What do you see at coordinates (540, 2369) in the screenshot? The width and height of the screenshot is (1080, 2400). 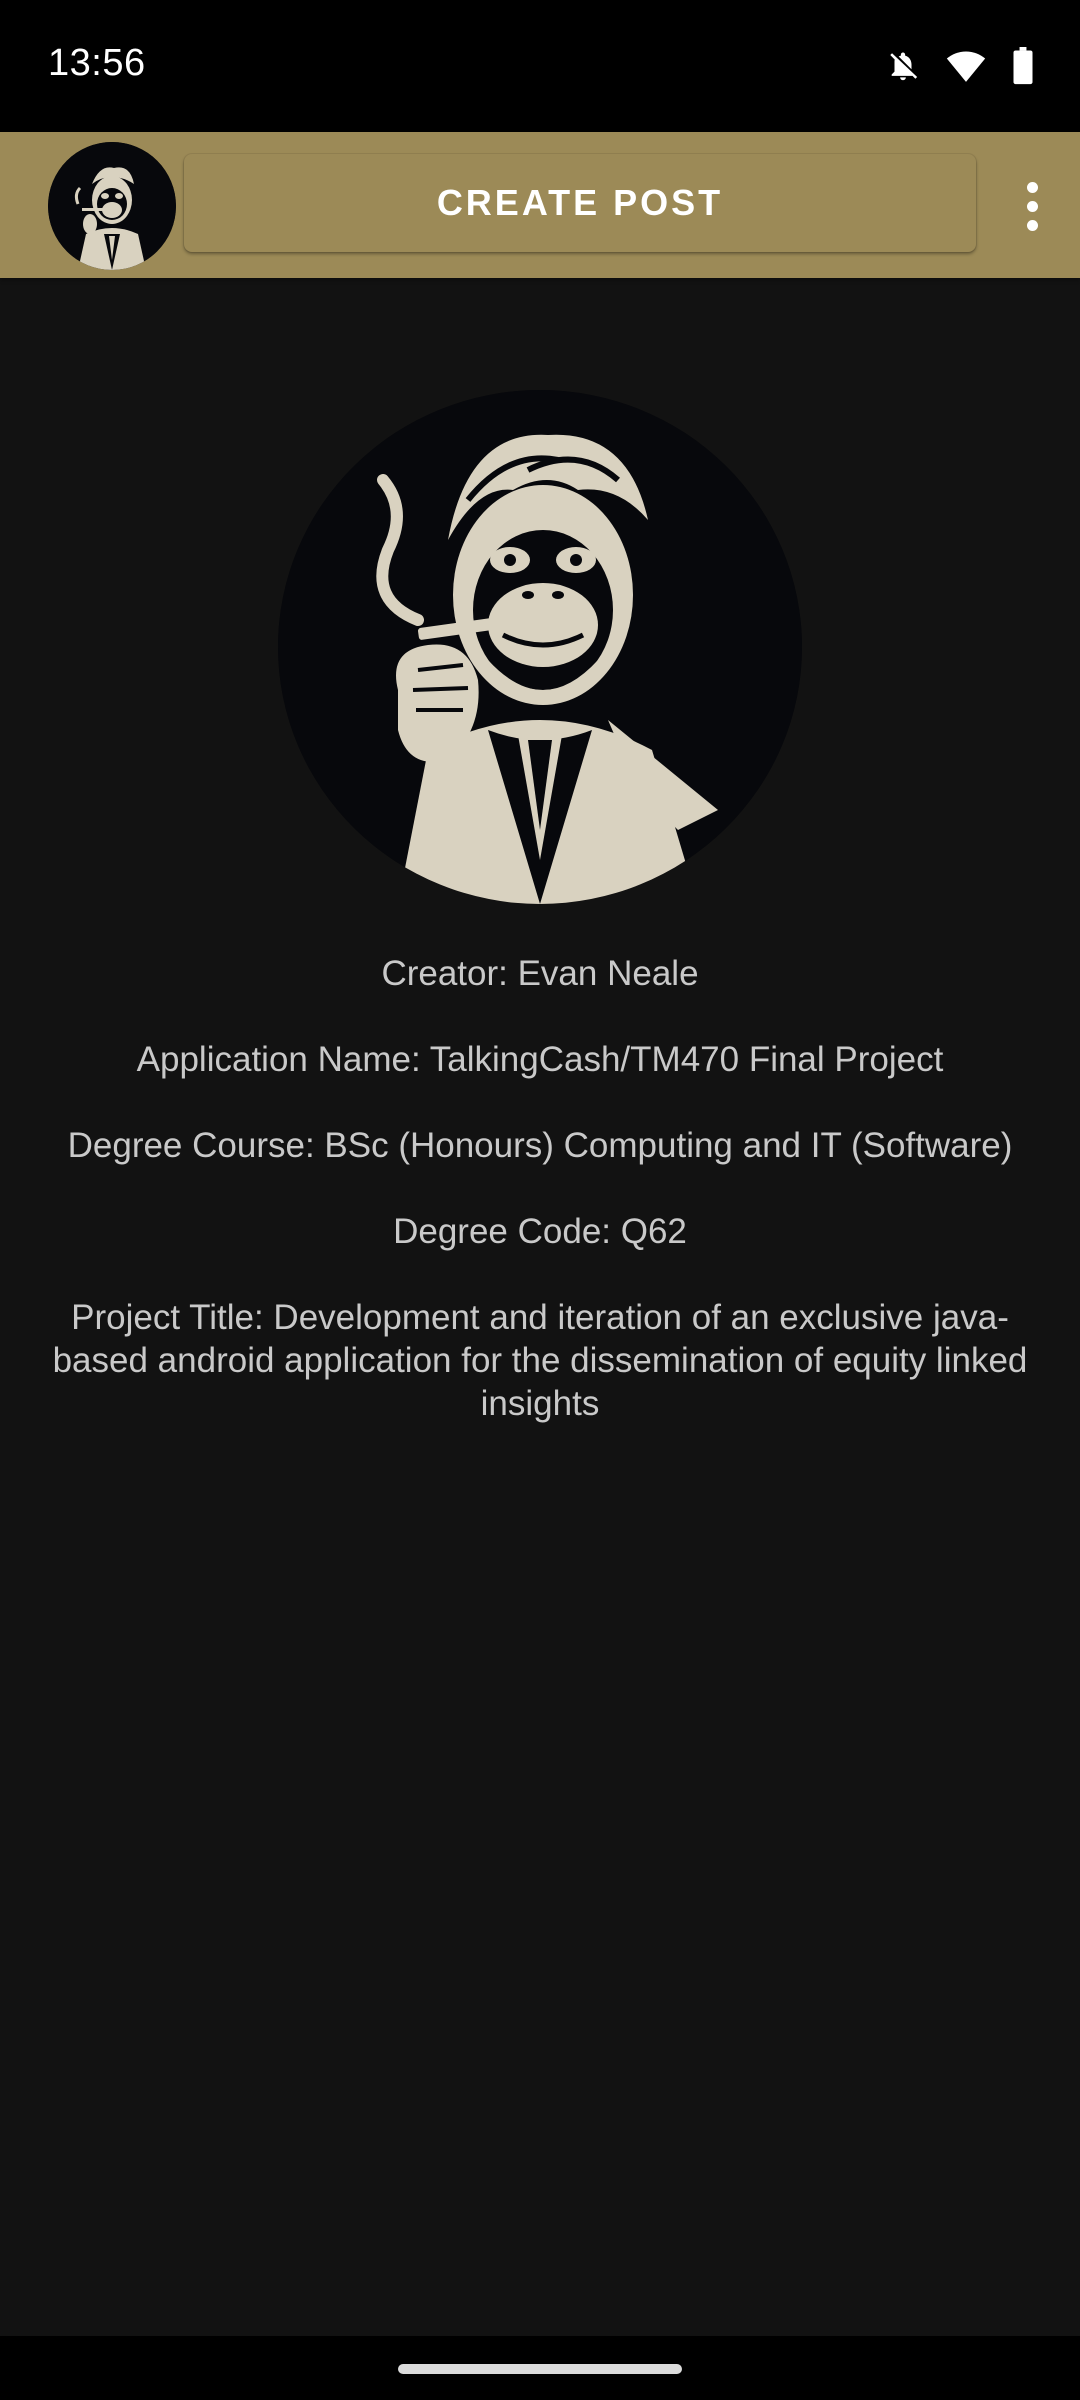 I see `home-indicator` at bounding box center [540, 2369].